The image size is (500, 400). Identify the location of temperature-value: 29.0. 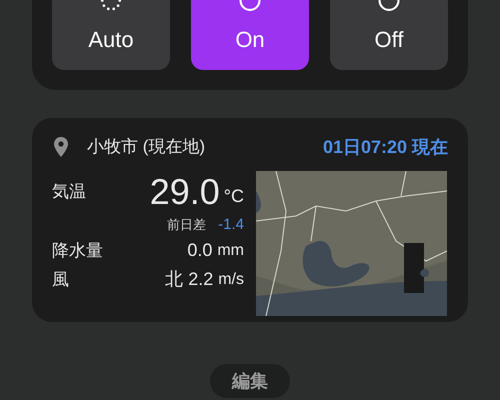
(185, 192).